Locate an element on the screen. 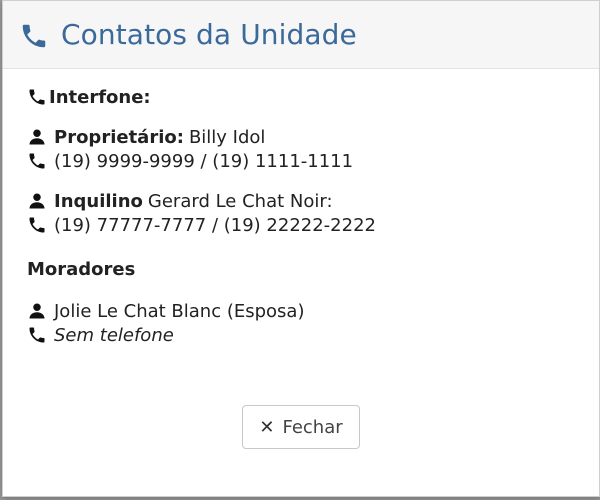  owner-phones: (19) 9999-9999 / (19) 1111-1111 is located at coordinates (204, 161).